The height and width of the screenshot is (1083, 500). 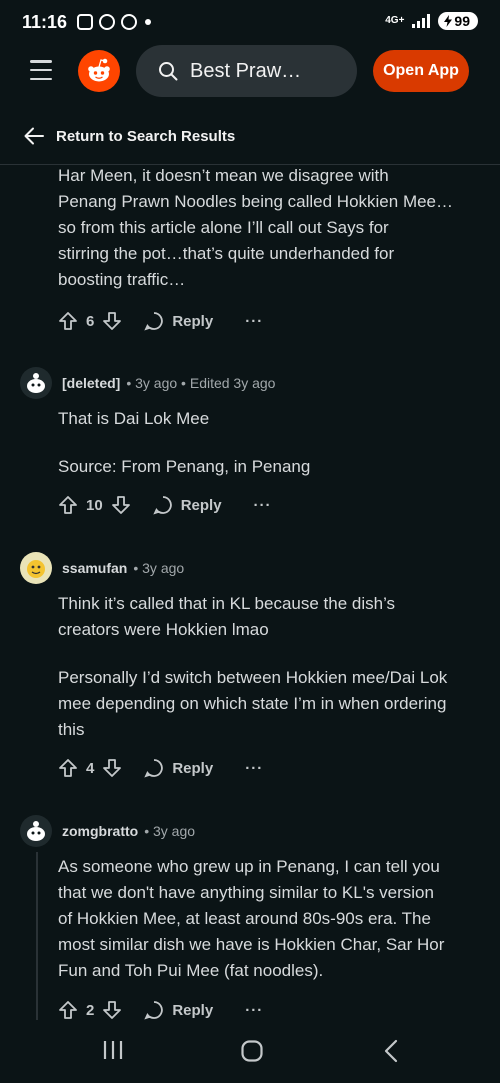 I want to click on recent-apps-icon, so click(x=113, y=1052).